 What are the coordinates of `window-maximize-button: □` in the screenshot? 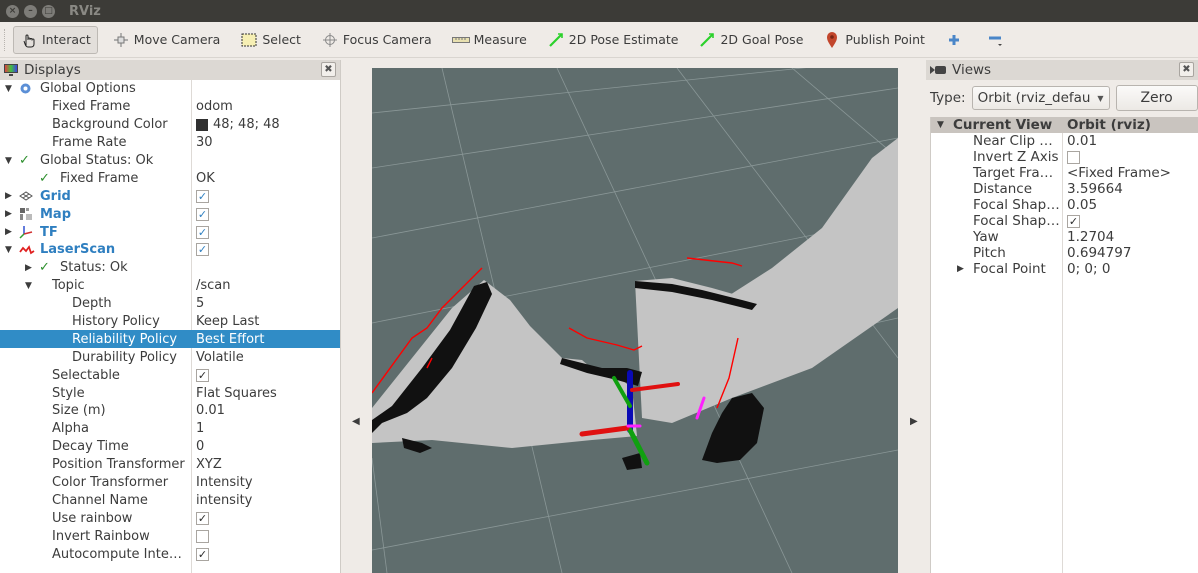 It's located at (48, 11).